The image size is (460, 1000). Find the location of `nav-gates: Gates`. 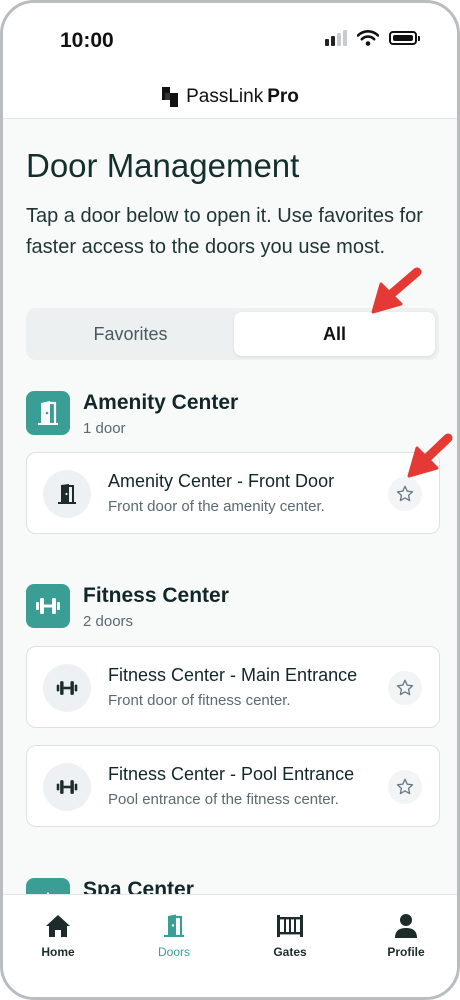

nav-gates: Gates is located at coordinates (290, 936).